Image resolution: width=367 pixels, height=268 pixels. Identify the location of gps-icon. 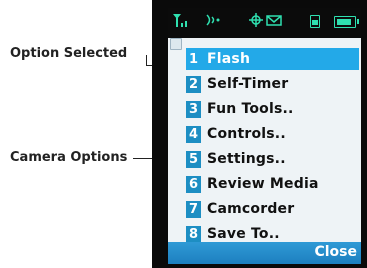
(256, 22).